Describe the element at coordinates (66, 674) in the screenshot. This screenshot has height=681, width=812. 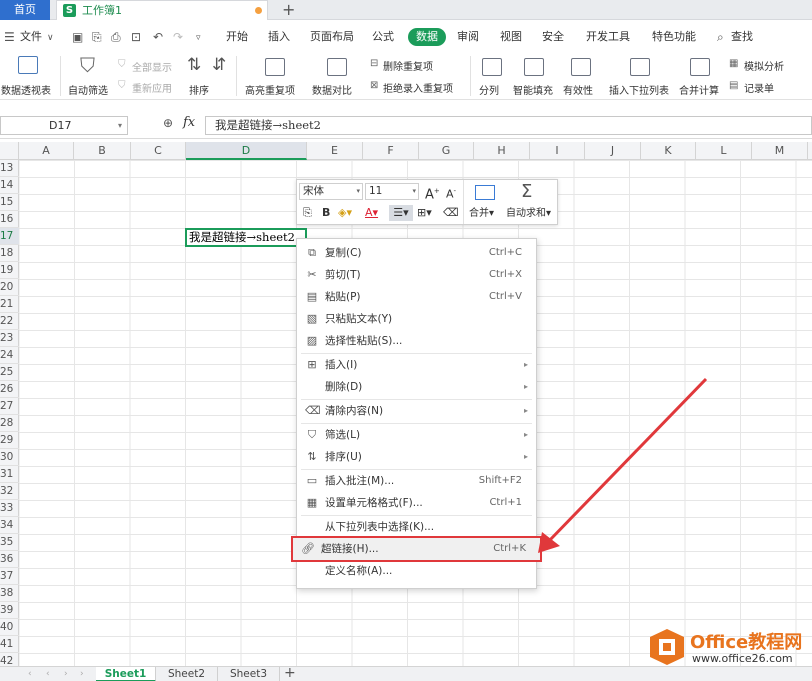
I see `next-sheet-nav-icon: ›` at that location.